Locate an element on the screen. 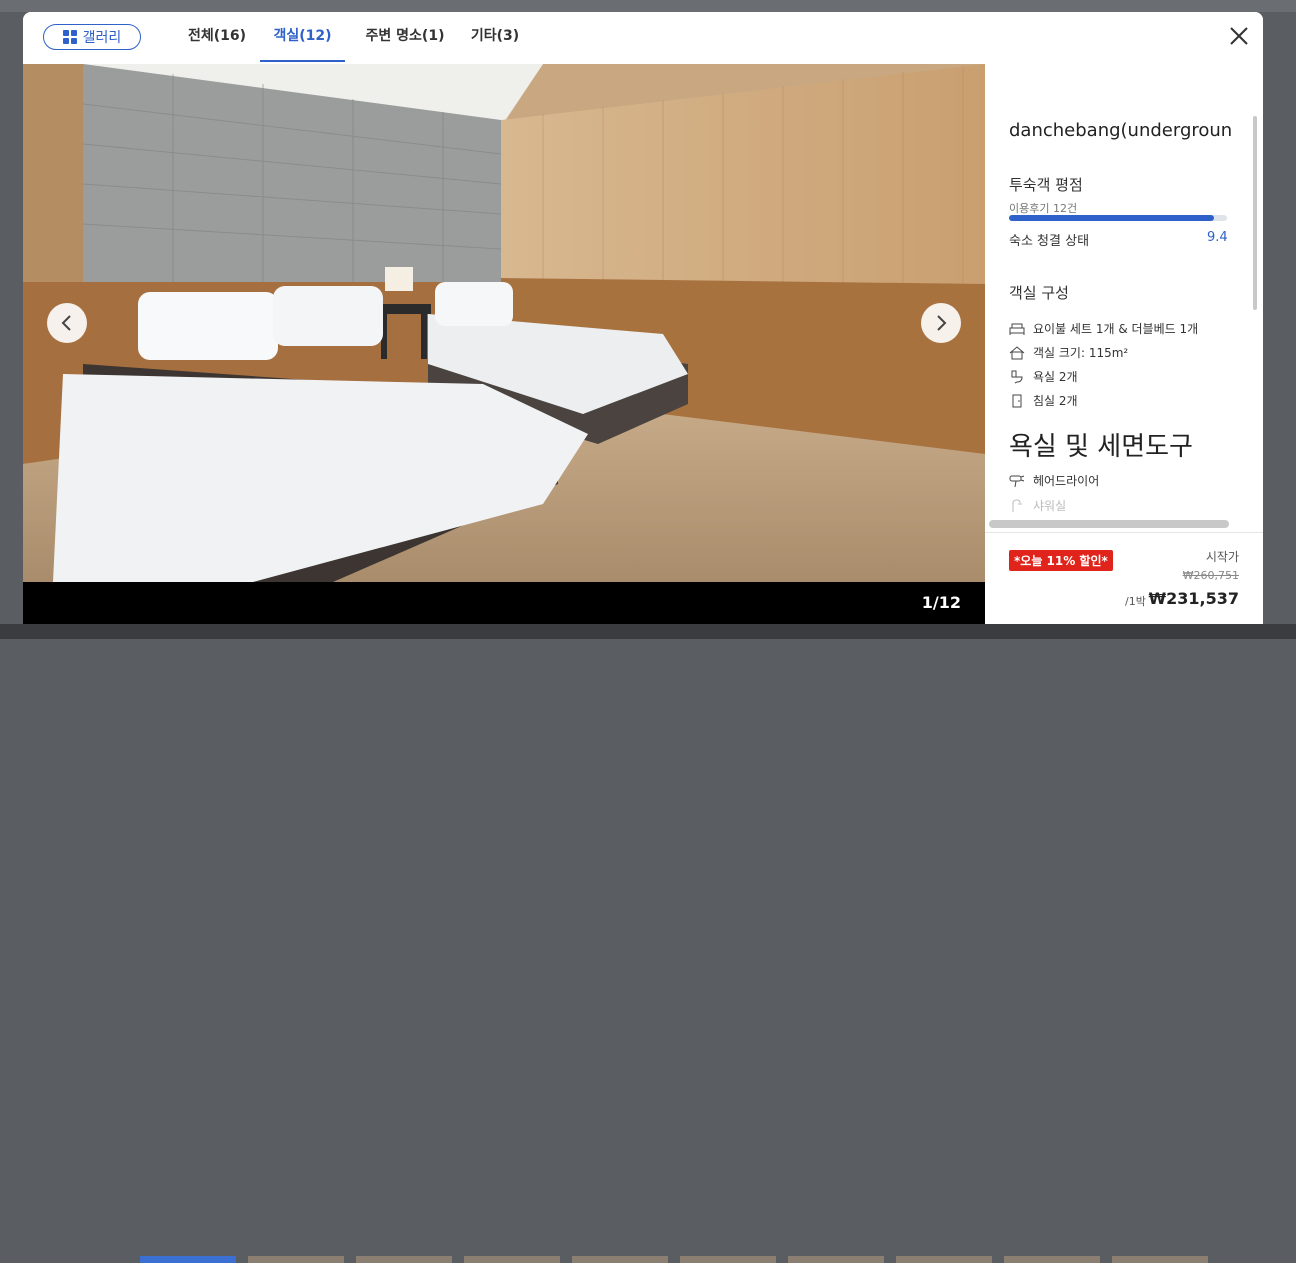 The image size is (1296, 1263). close-button is located at coordinates (1239, 36).